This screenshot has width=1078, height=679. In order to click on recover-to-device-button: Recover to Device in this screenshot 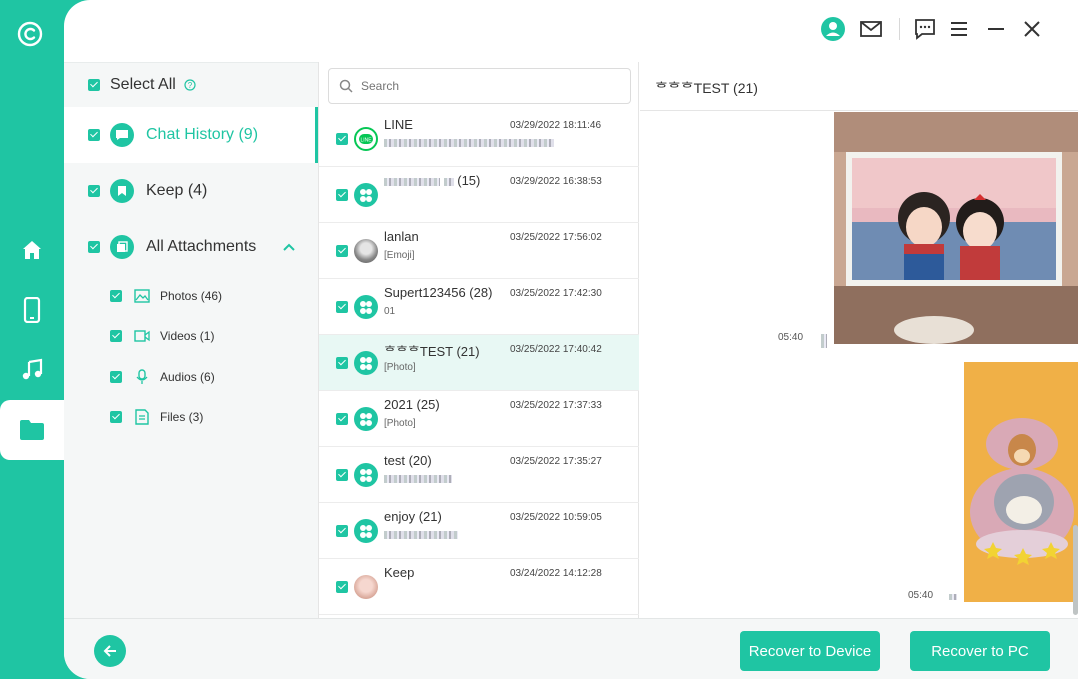, I will do `click(810, 651)`.